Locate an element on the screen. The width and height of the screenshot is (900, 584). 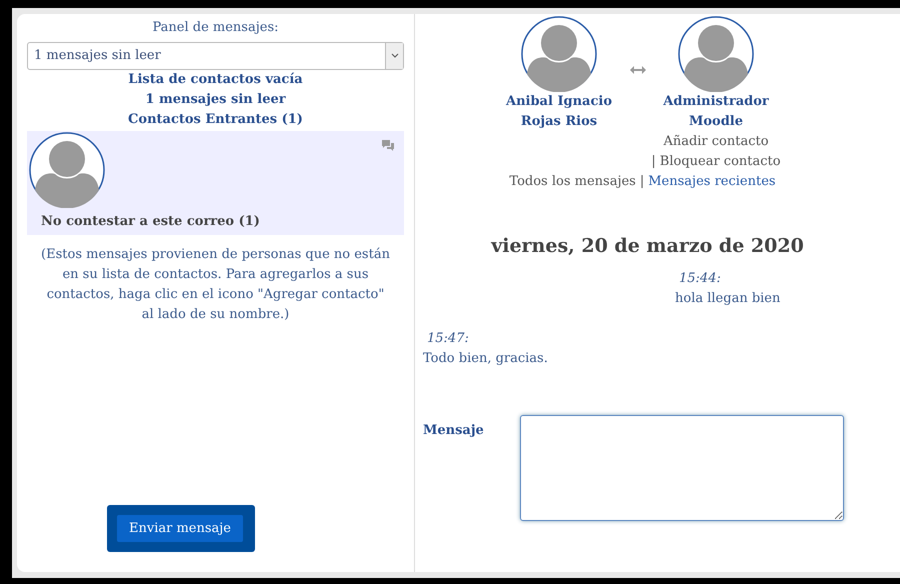
section-heading: 1 mensajes sin leer is located at coordinates (215, 99).